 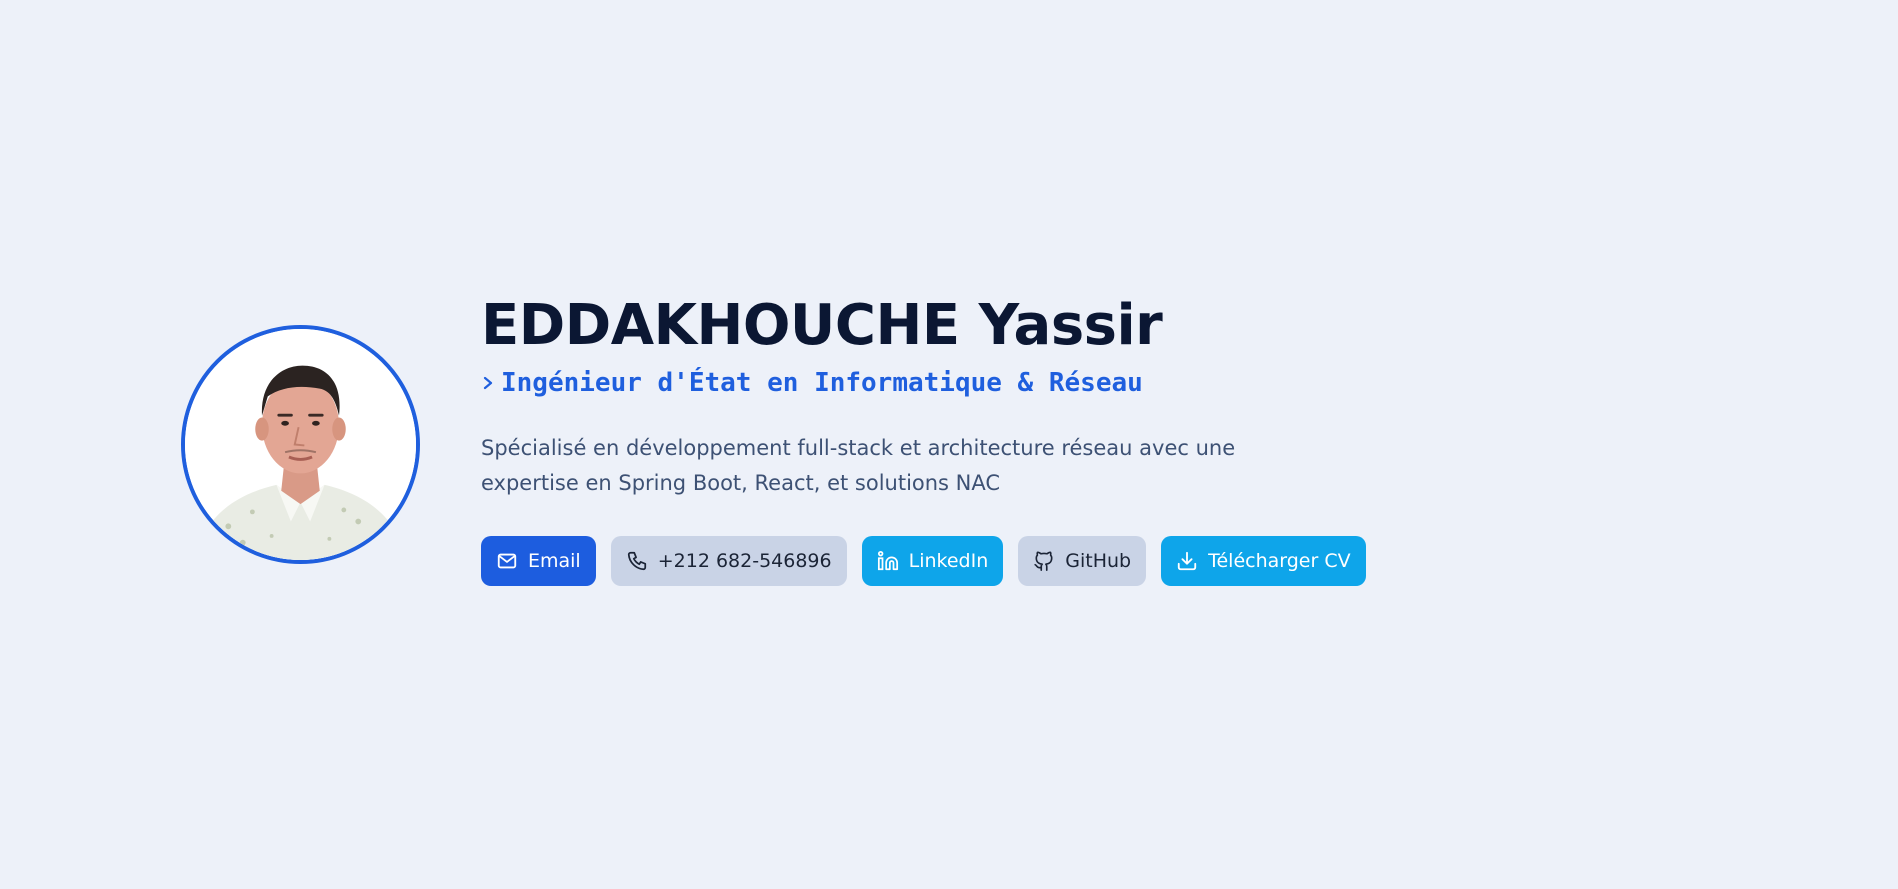 I want to click on email-button: Email, so click(x=538, y=561).